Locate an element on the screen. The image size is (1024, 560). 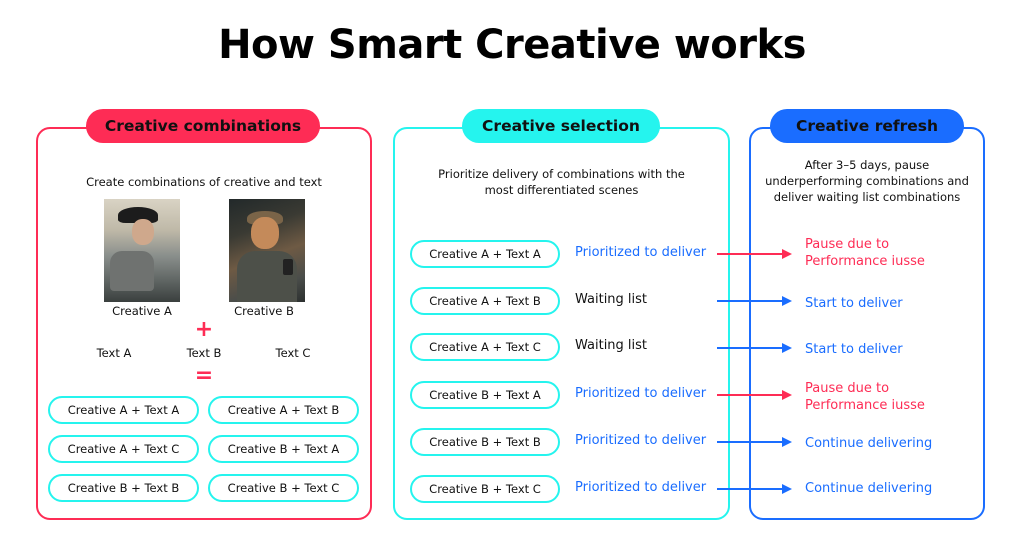
combination-pill: Creative B + Text B is located at coordinates (123, 488).